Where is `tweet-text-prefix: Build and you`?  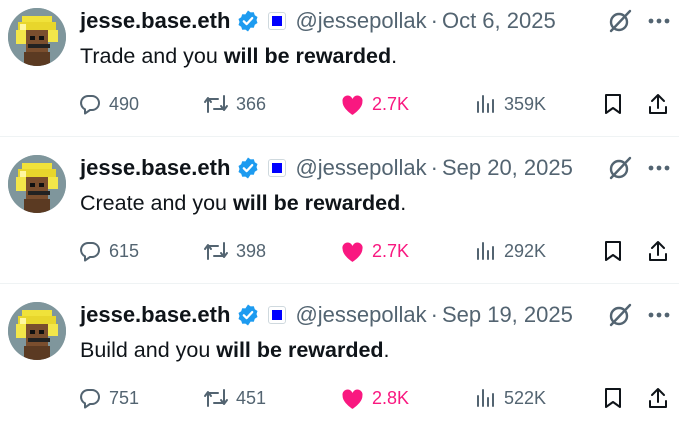 tweet-text-prefix: Build and you is located at coordinates (148, 350).